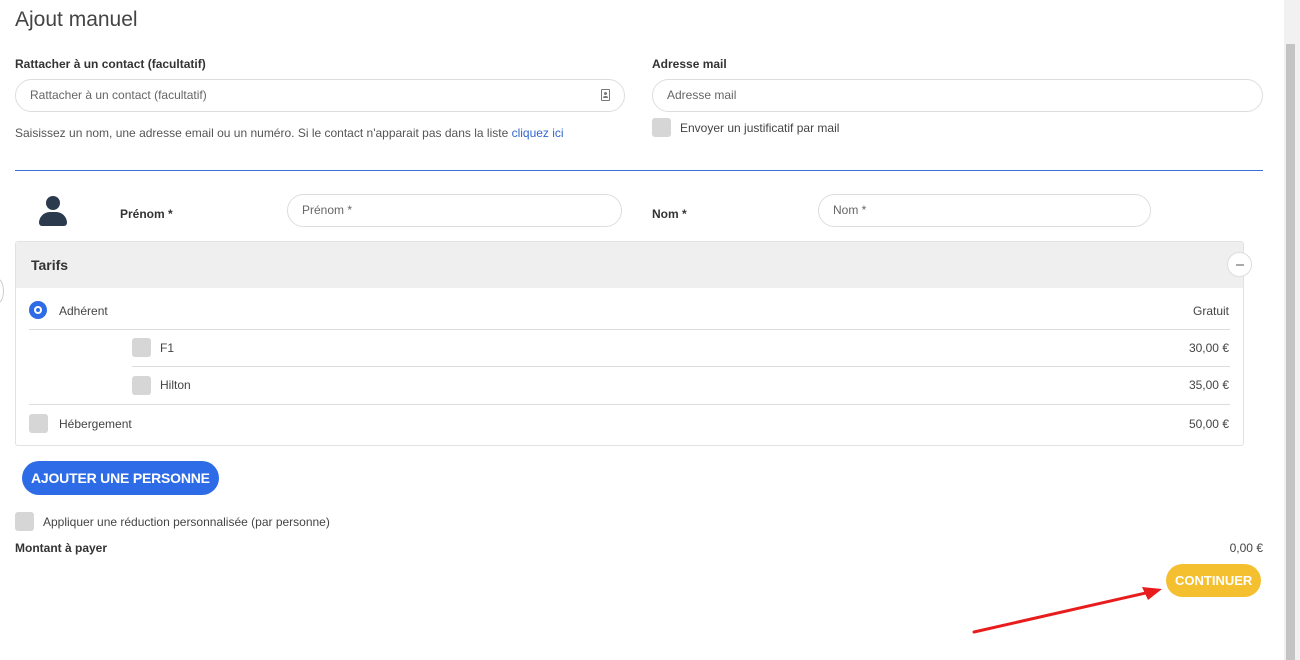 The height and width of the screenshot is (660, 1300). I want to click on tarif-hilton-checkbox, so click(141, 385).